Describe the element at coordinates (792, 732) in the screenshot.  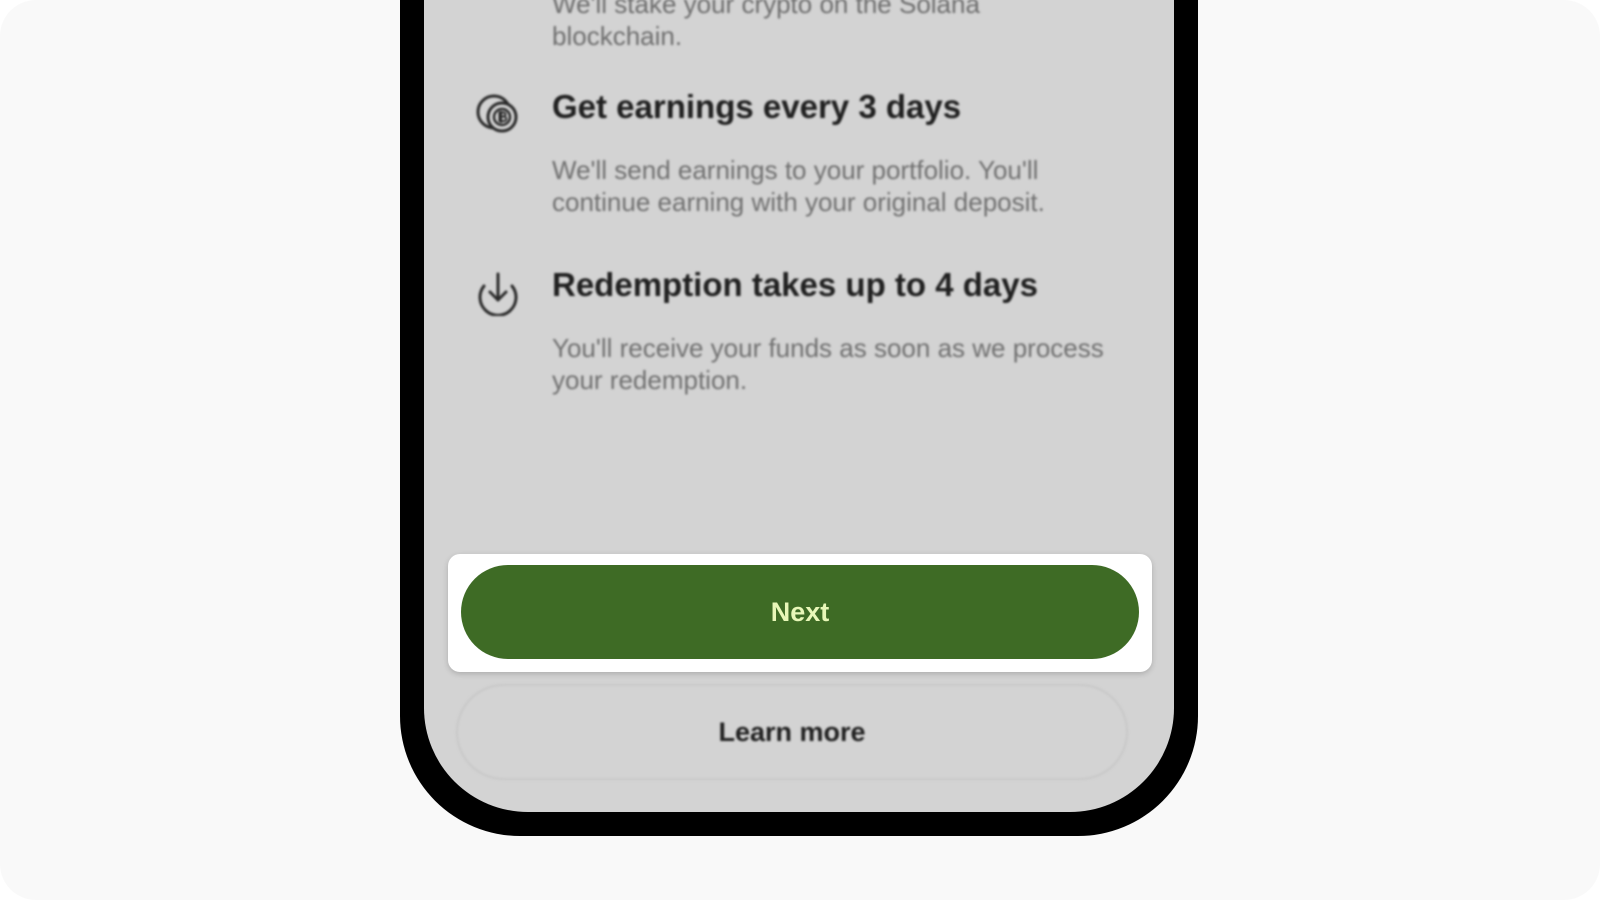
I see `learn-more-button: Learn more` at that location.